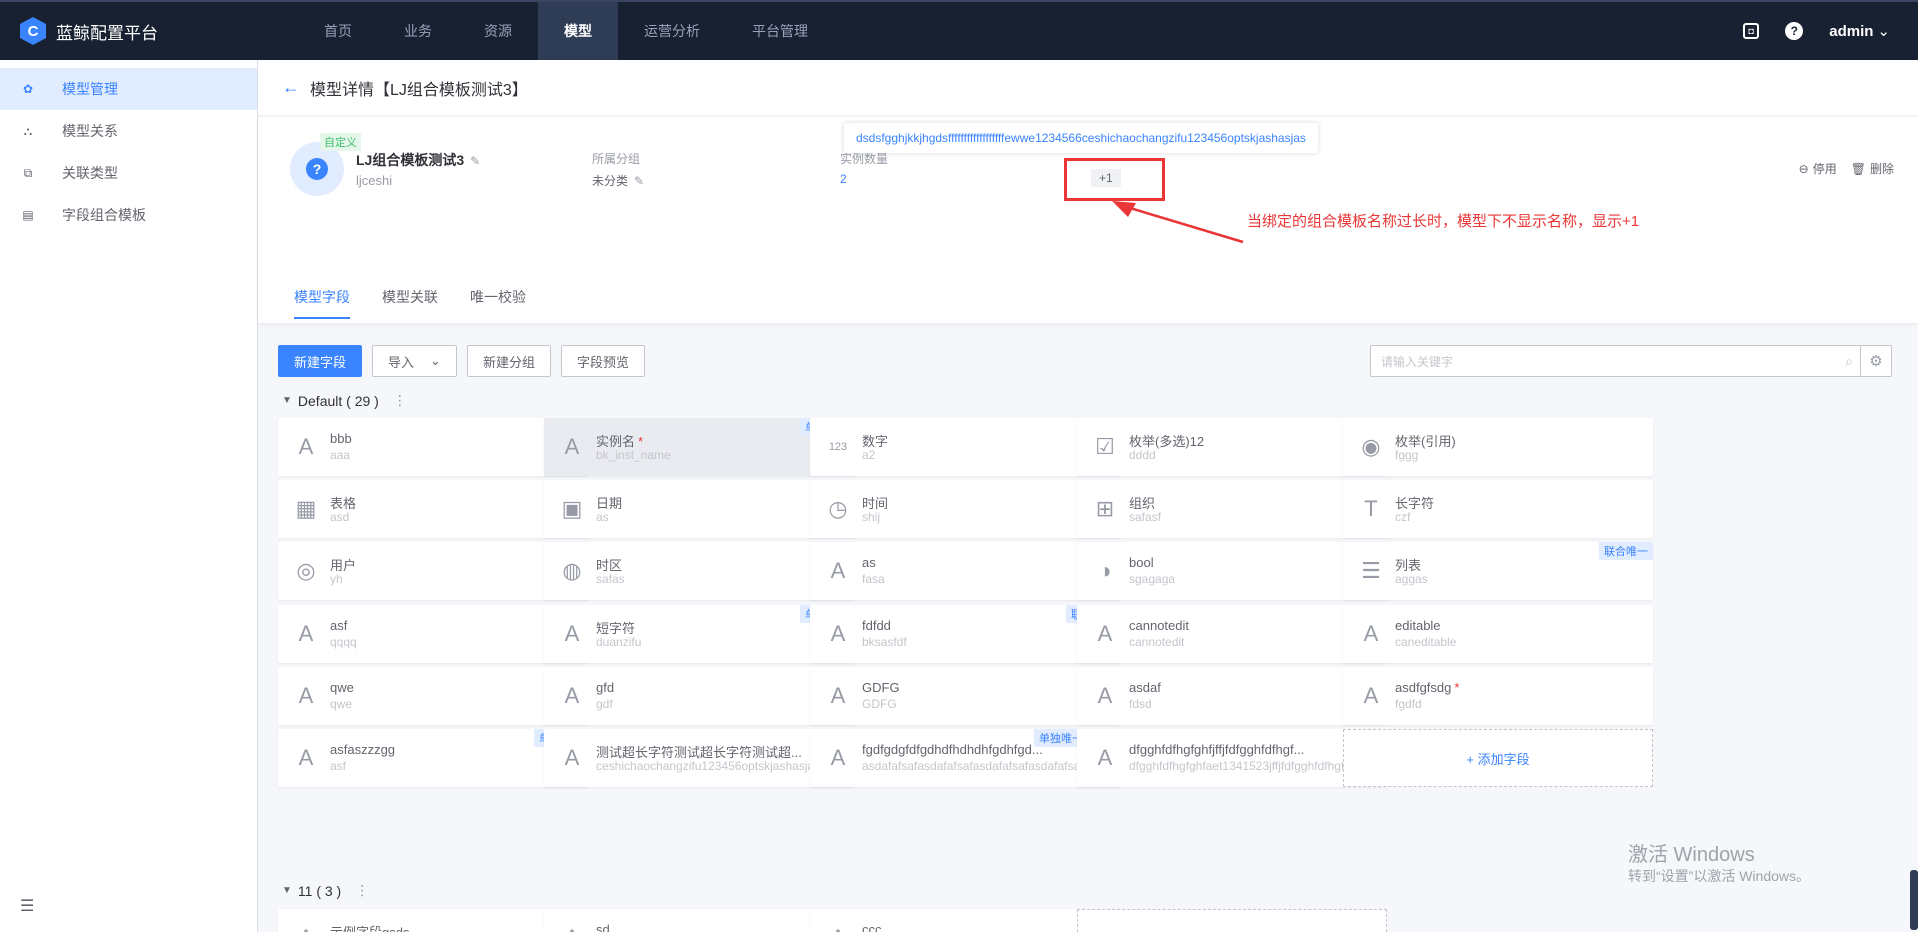 This screenshot has height=932, width=1918. I want to click on group-header-default: ▼ Default ( 29 ) ⋮, so click(344, 400).